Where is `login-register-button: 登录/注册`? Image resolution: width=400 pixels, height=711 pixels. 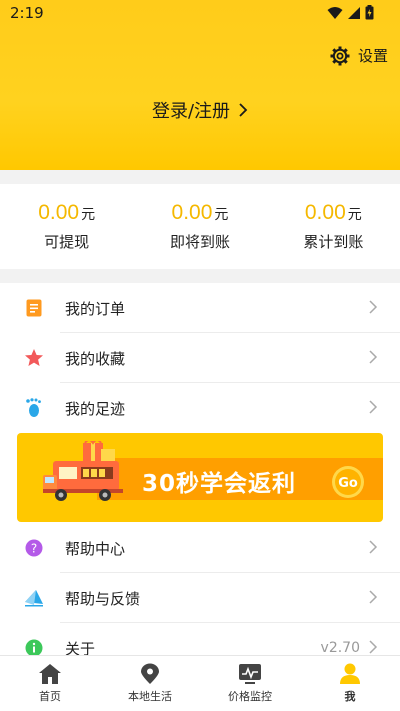 login-register-button: 登录/注册 is located at coordinates (200, 110).